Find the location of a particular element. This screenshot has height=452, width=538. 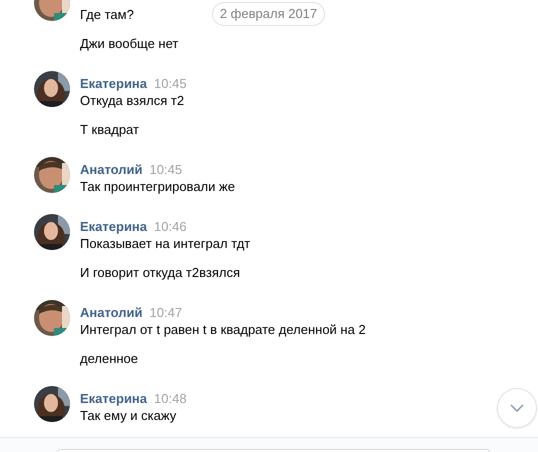

message-text: Интеграл от t равен t в квадрате деленной на 2 is located at coordinates (223, 330).